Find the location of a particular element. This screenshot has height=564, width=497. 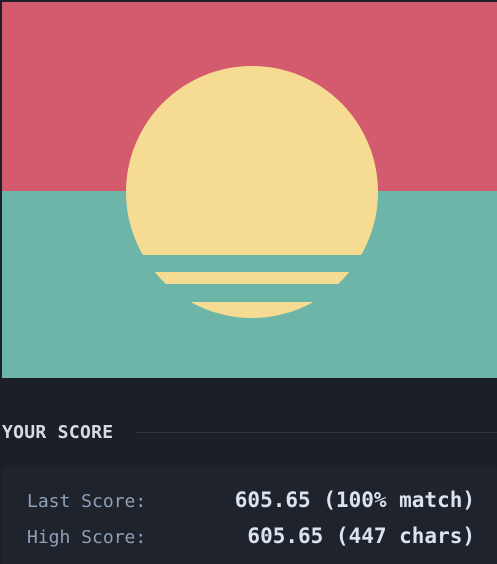

last-score-row: Last Score: 605.65 (100% match) is located at coordinates (251, 500).